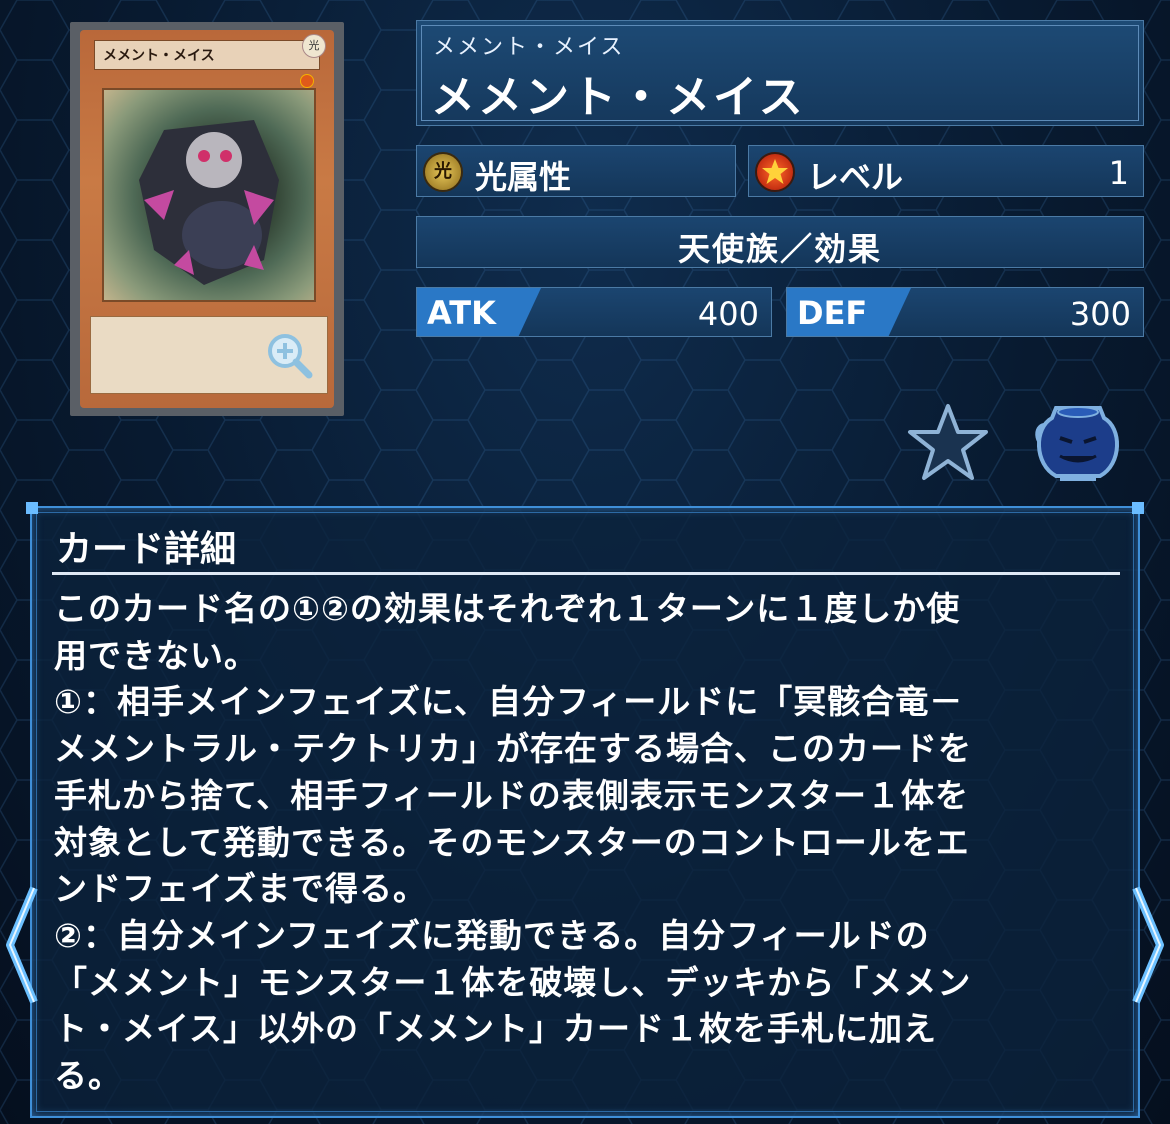 Image resolution: width=1170 pixels, height=1124 pixels. What do you see at coordinates (529, 47) in the screenshot?
I see `card-name-ruby: メメント・メイス` at bounding box center [529, 47].